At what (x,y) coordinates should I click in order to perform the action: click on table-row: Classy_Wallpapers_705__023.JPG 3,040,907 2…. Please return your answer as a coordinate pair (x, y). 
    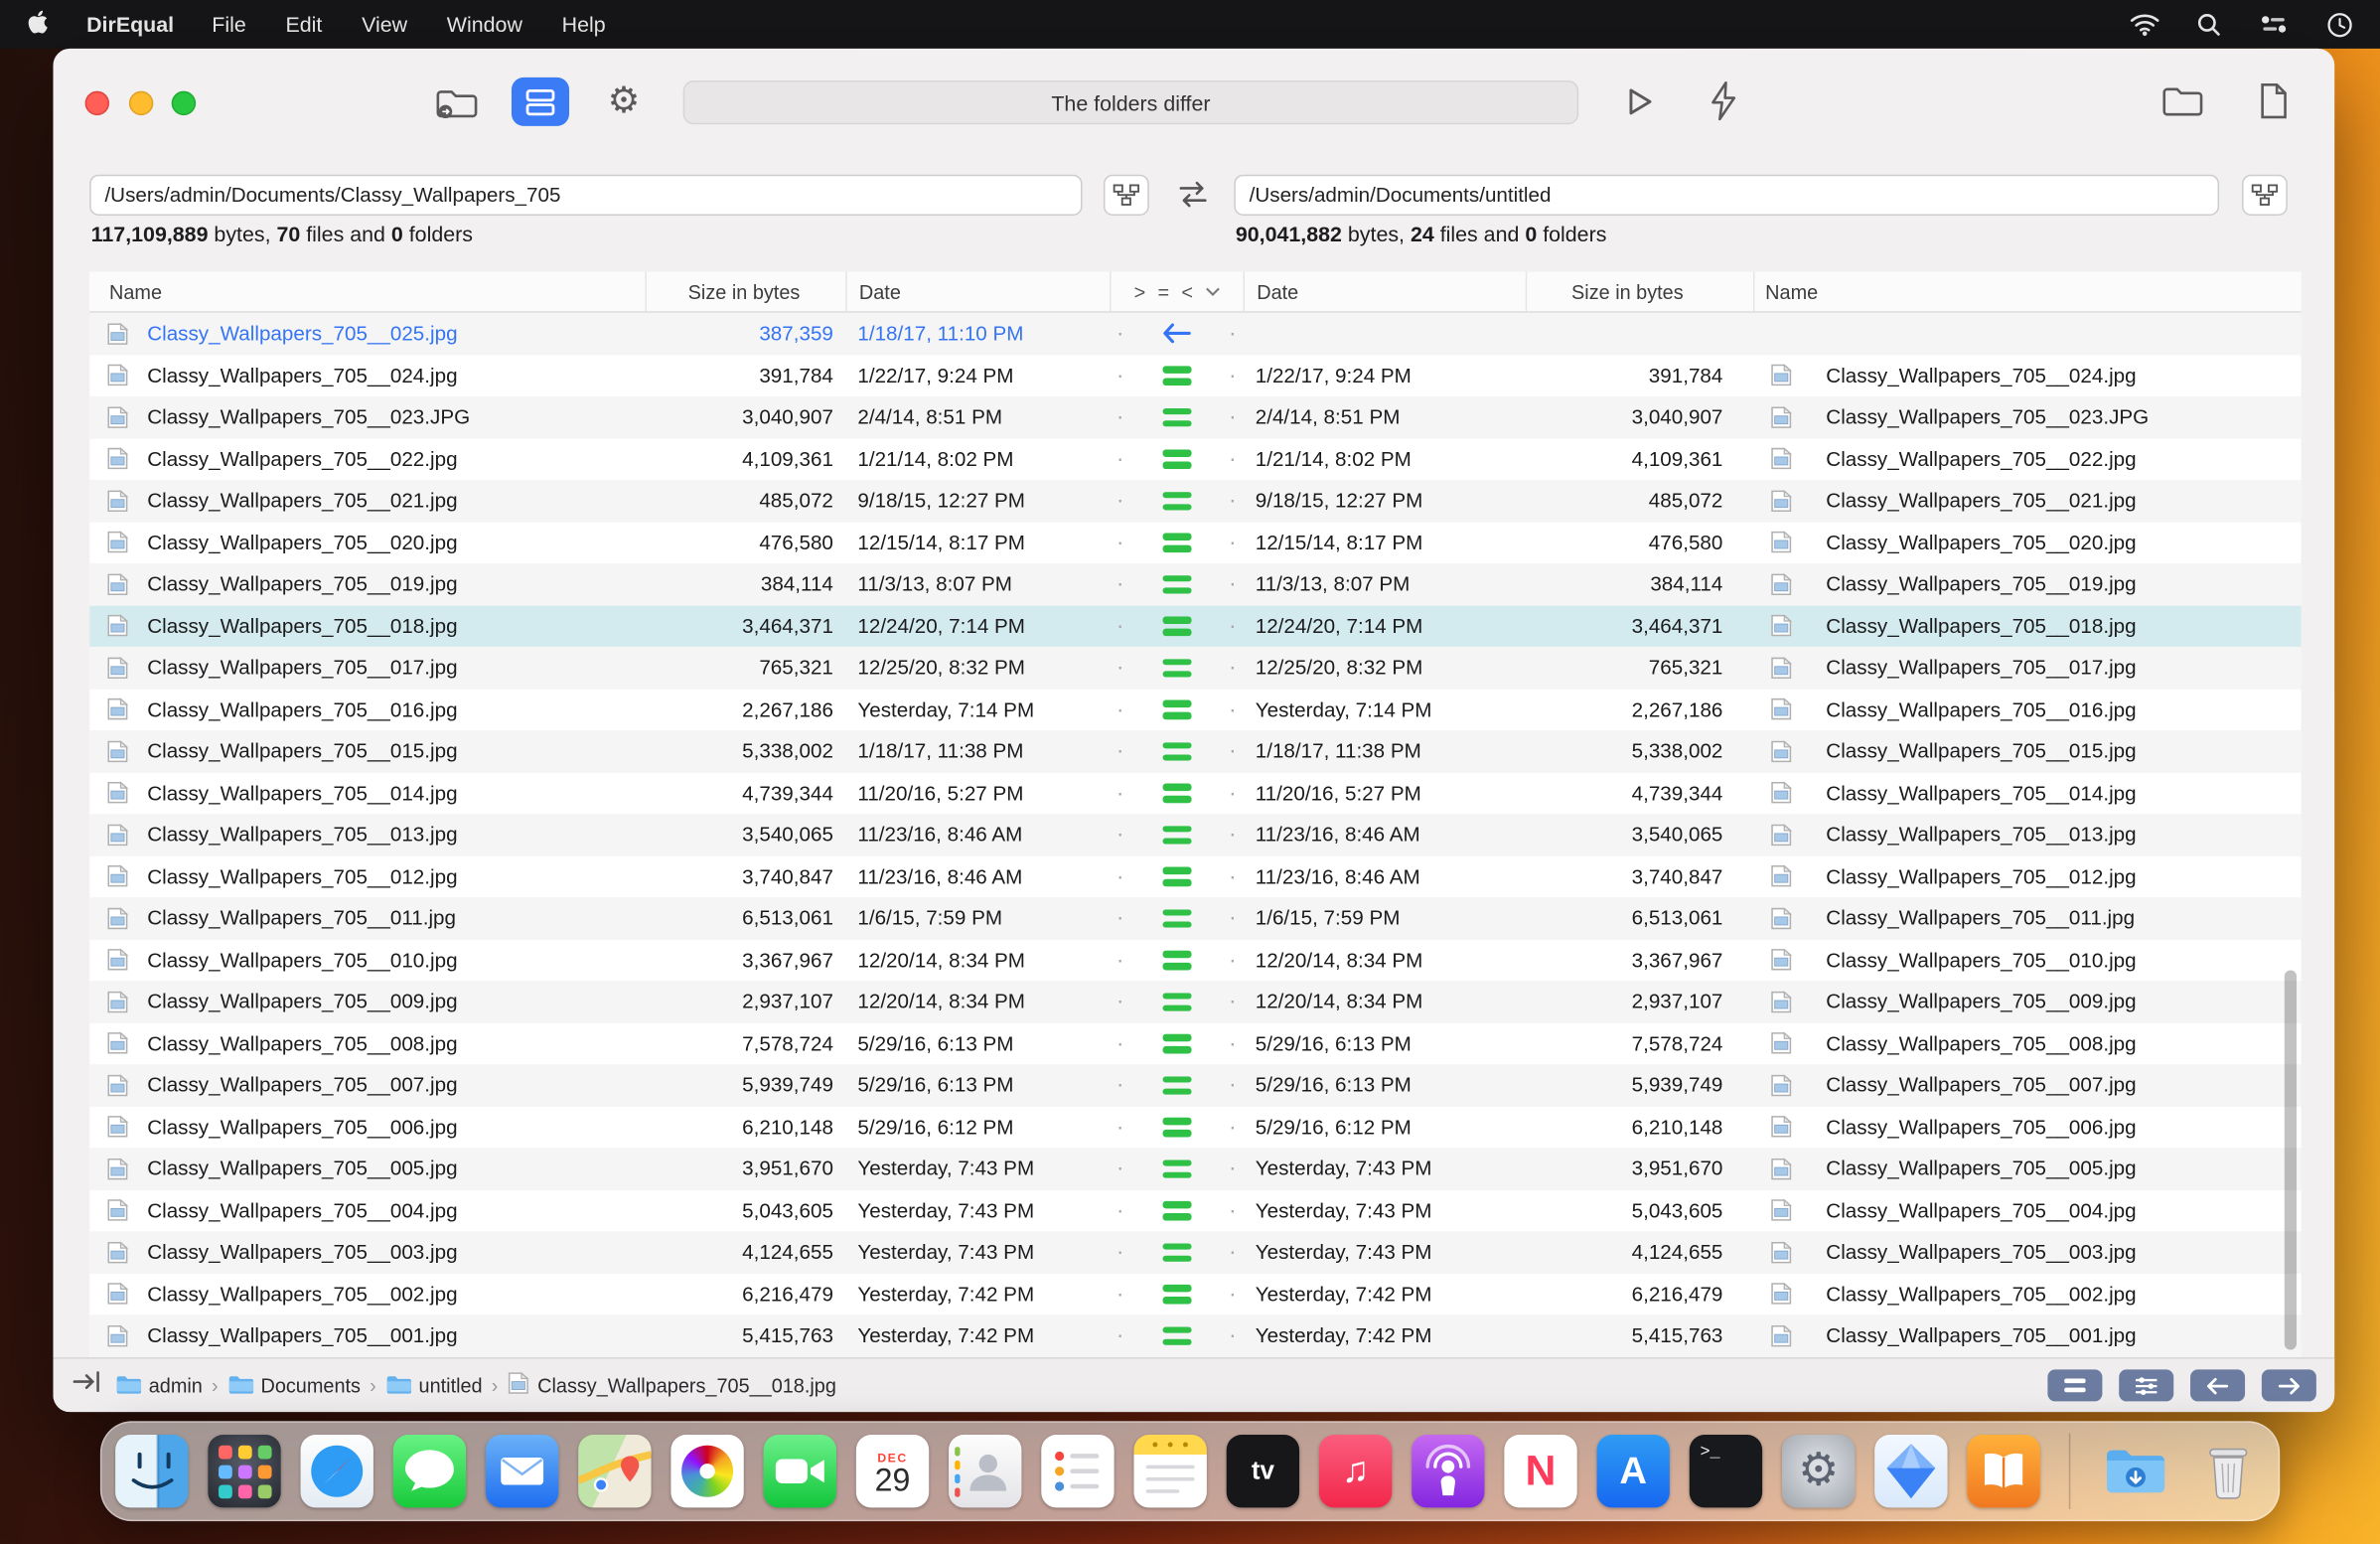
    Looking at the image, I should click on (1195, 416).